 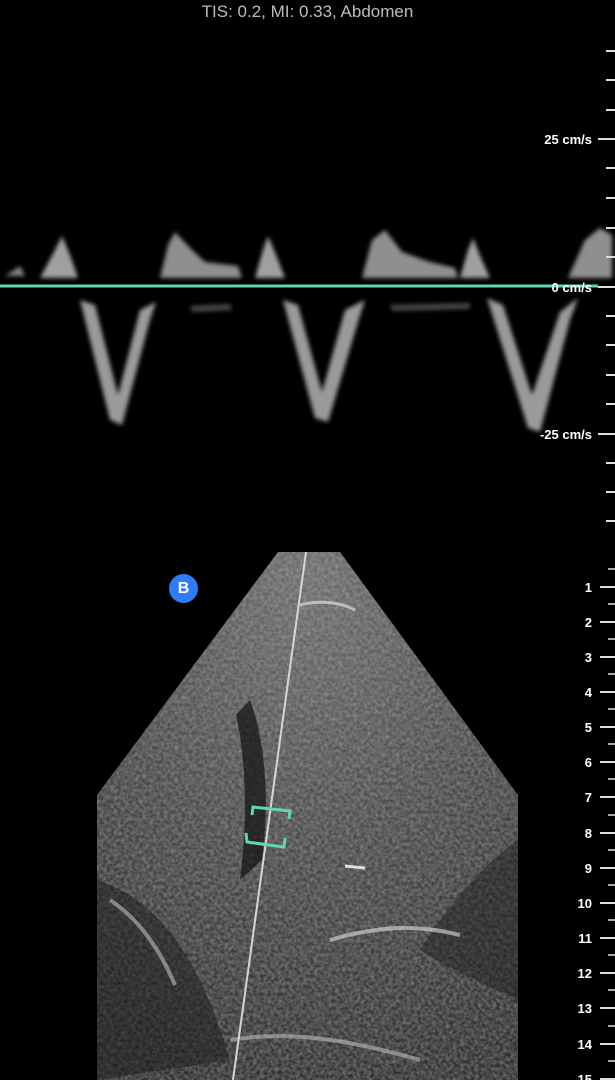 I want to click on depth-label-10: 10, so click(x=585, y=903).